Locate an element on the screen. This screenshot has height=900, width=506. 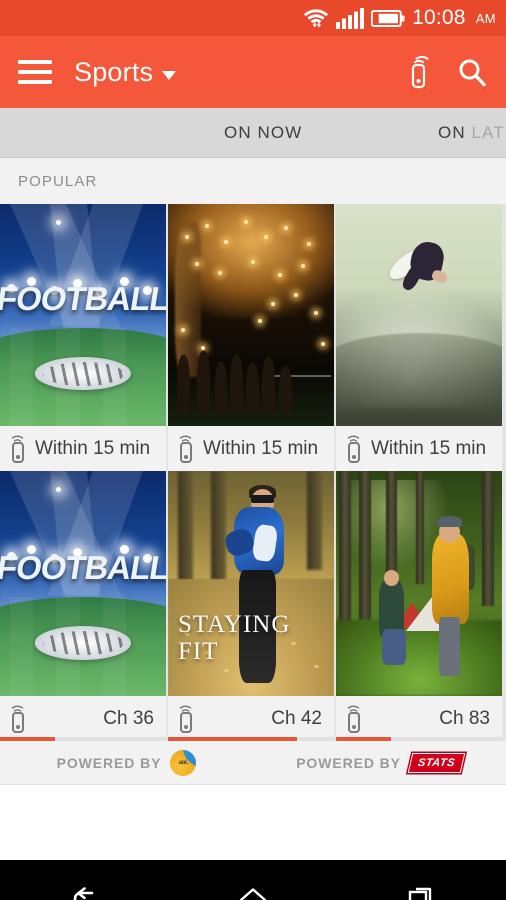
tab-bar: ON NOW ON LATE is located at coordinates (253, 133).